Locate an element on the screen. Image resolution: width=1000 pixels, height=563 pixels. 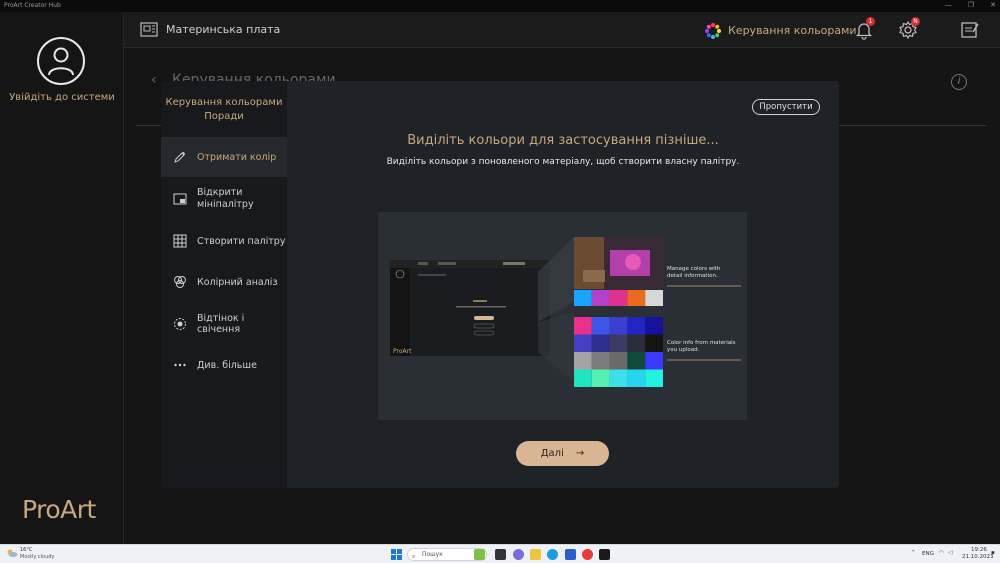
window-controls: — ❐ ✕ is located at coordinates (970, 5).